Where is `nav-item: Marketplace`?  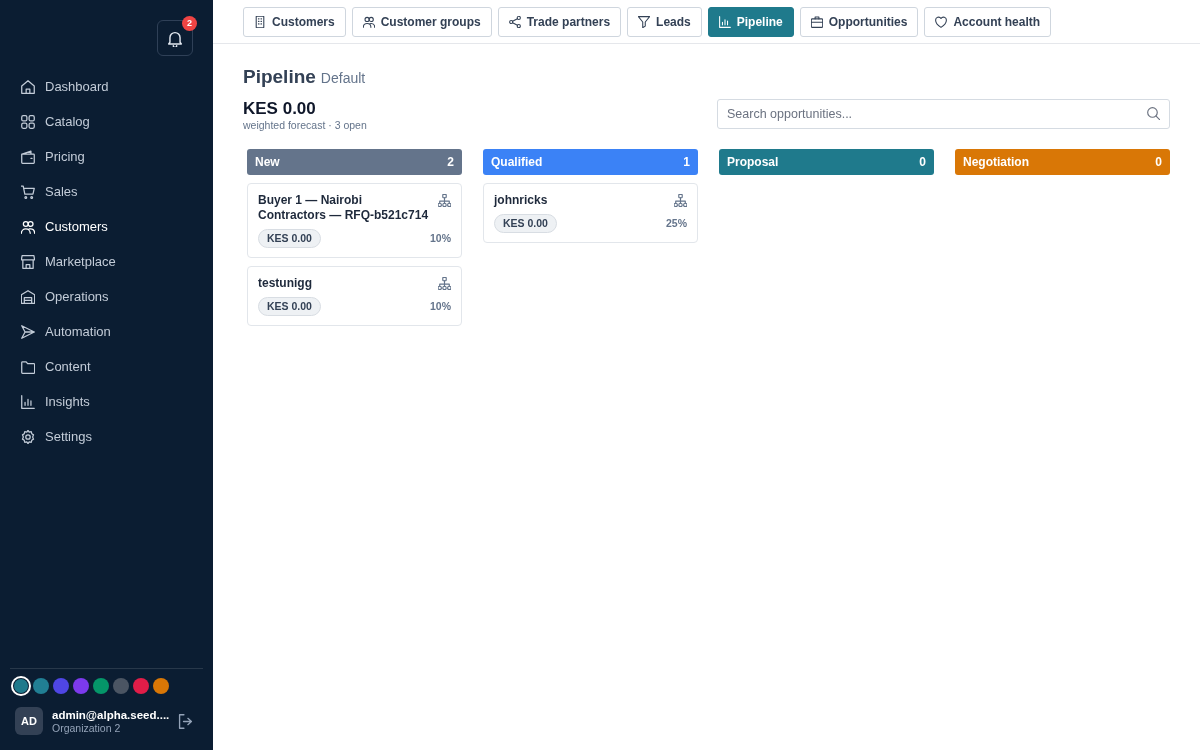
nav-item: Marketplace is located at coordinates (106, 261).